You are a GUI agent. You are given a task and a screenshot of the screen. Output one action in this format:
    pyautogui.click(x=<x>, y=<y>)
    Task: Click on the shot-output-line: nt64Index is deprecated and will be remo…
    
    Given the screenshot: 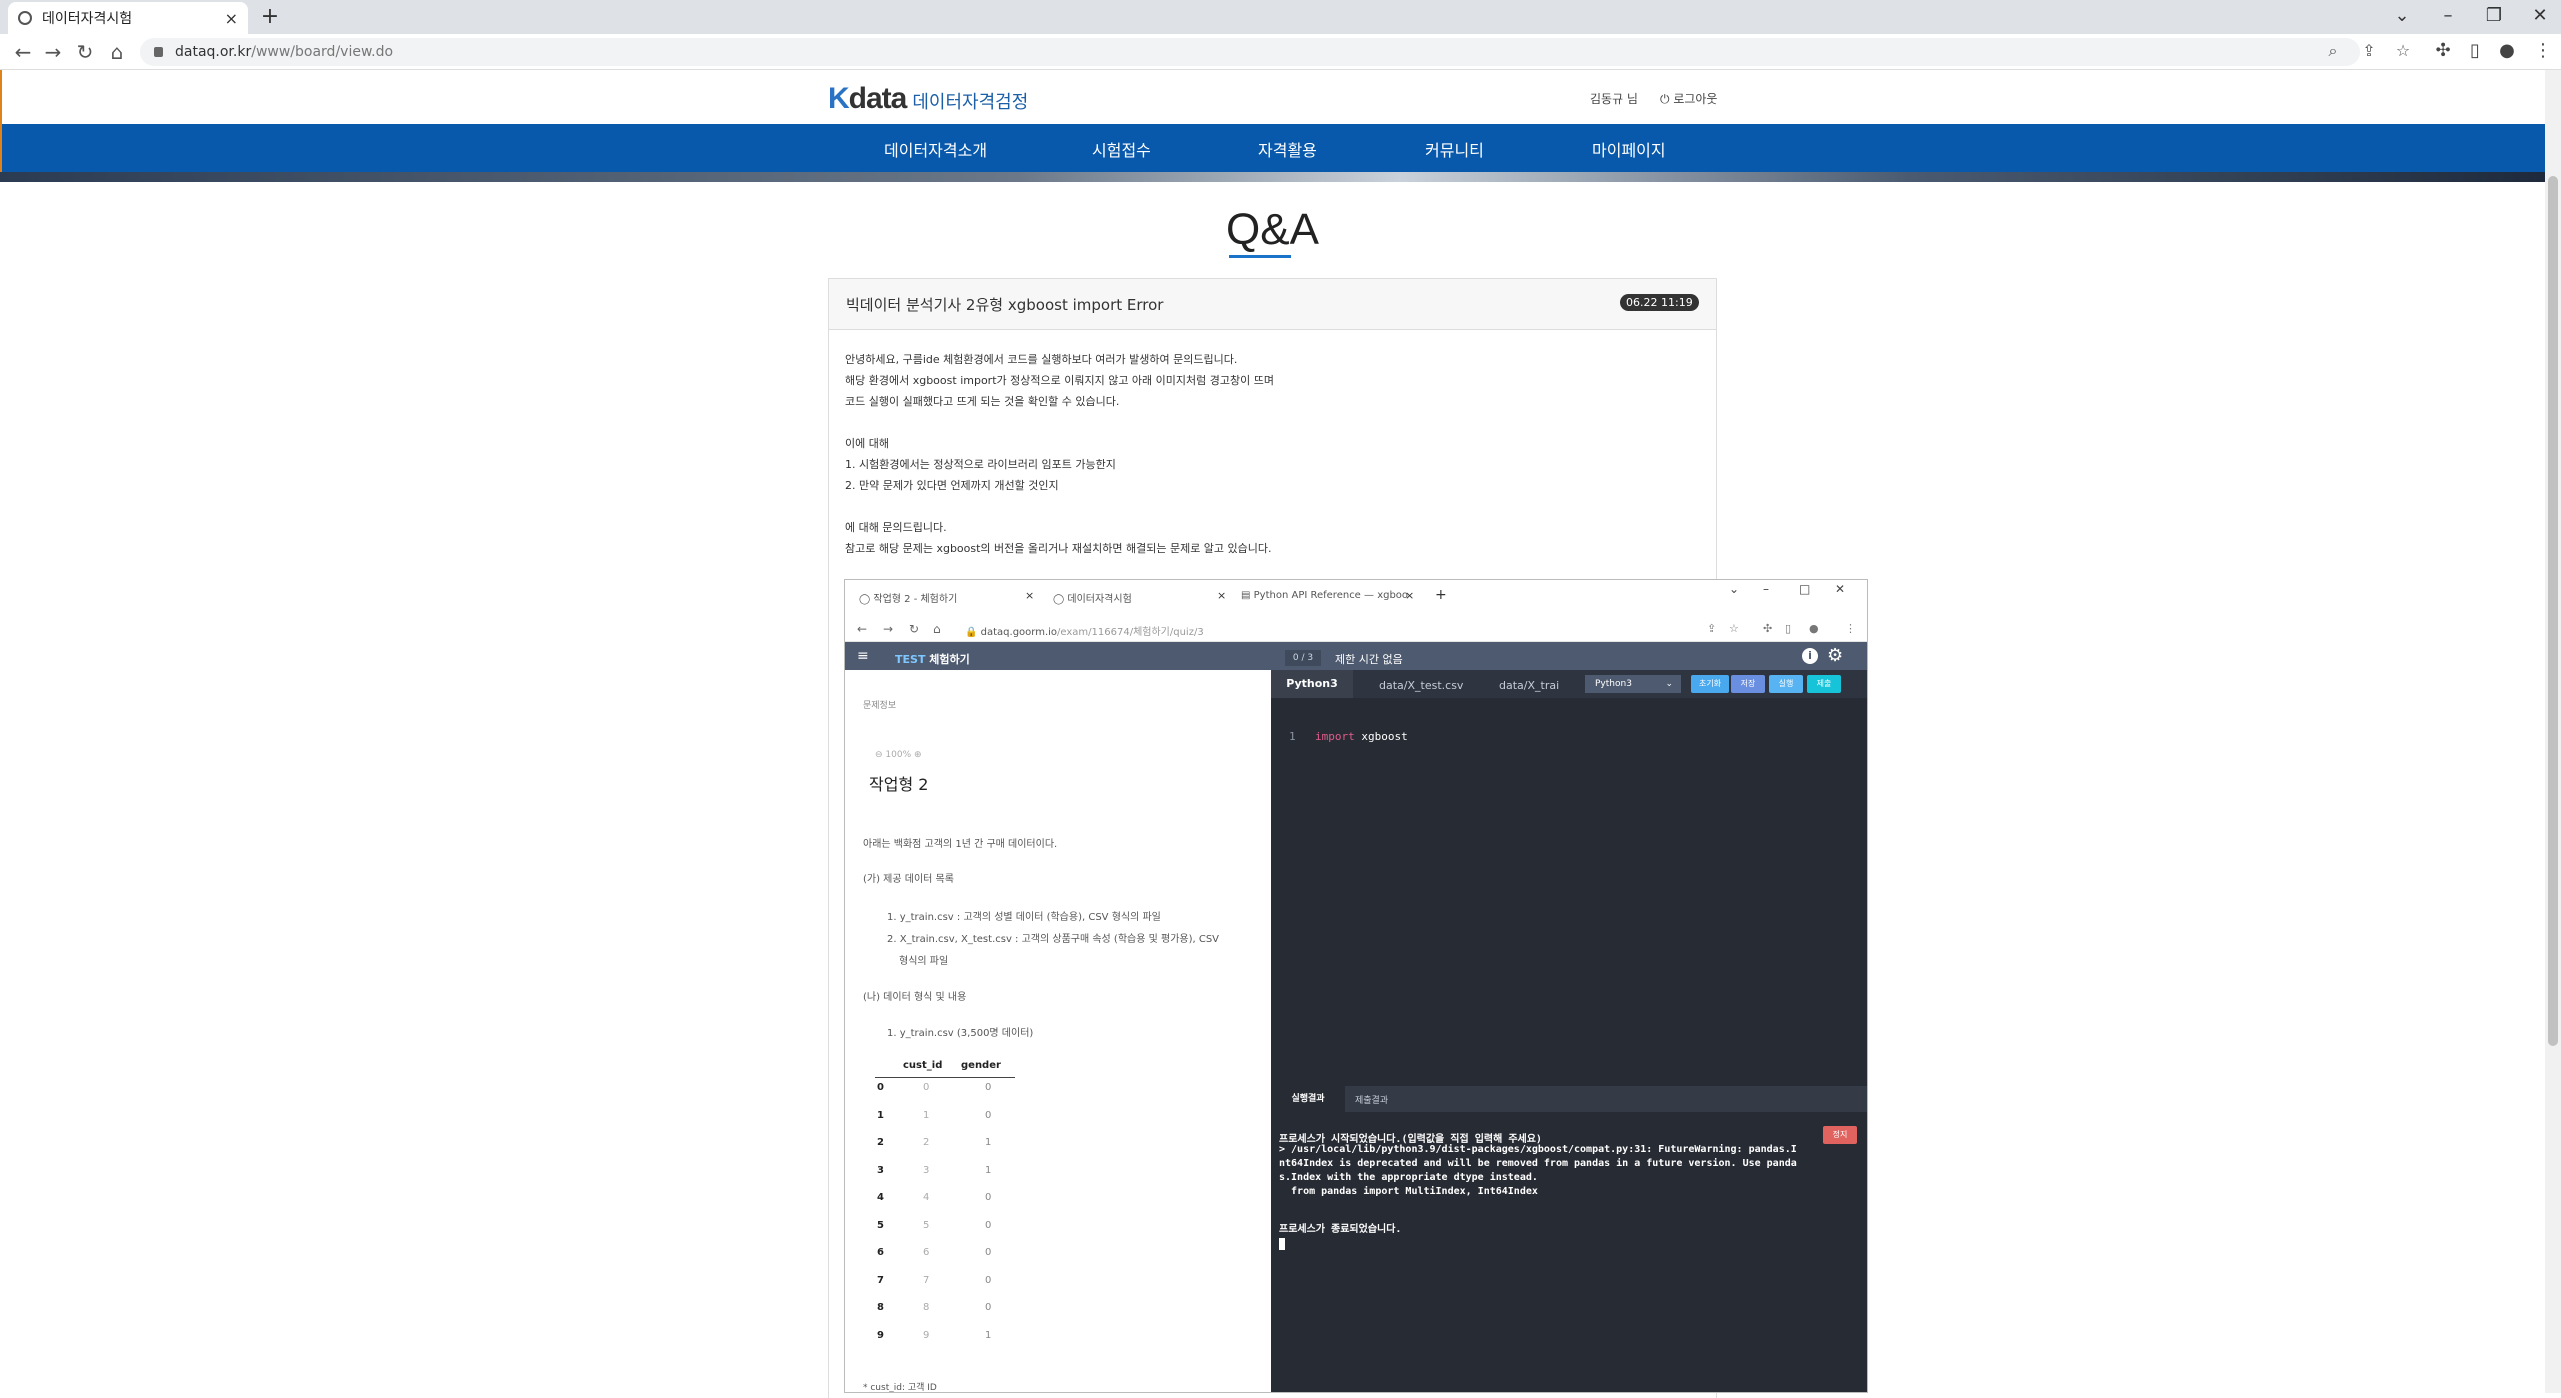 What is the action you would take?
    pyautogui.click(x=1538, y=1163)
    